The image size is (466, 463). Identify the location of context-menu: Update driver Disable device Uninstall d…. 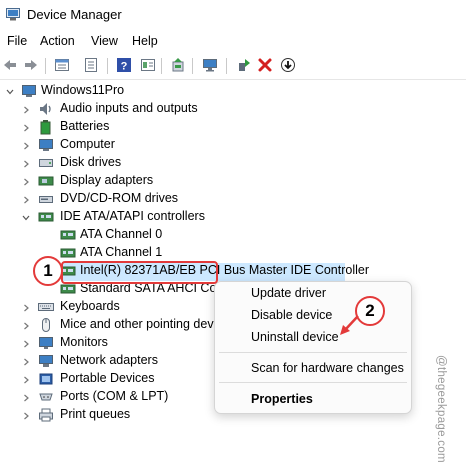
(313, 347).